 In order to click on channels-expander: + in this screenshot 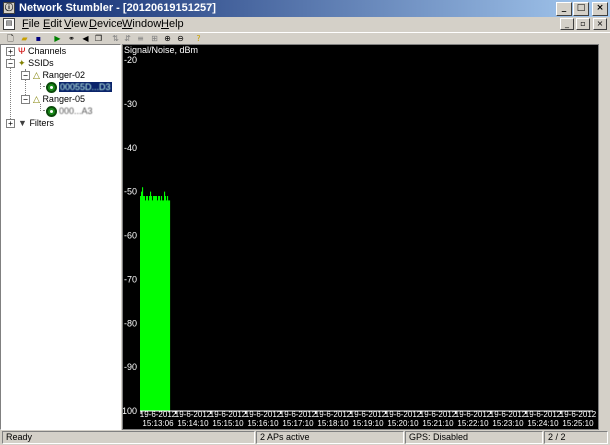, I will do `click(10, 51)`.